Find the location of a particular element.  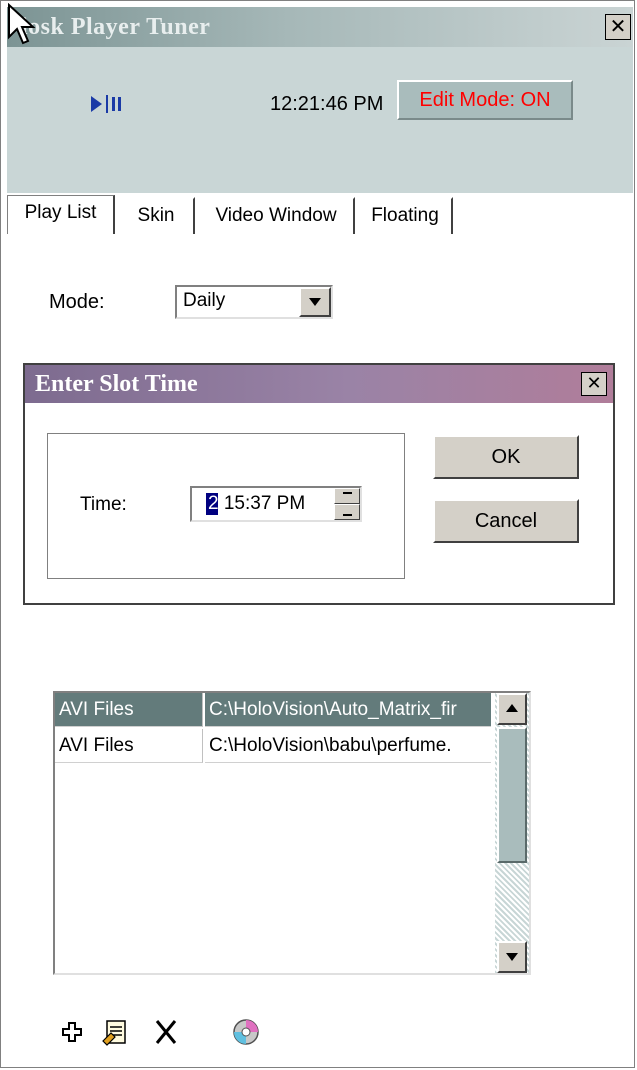

time-value: 2:15:37 PM is located at coordinates (257, 503).